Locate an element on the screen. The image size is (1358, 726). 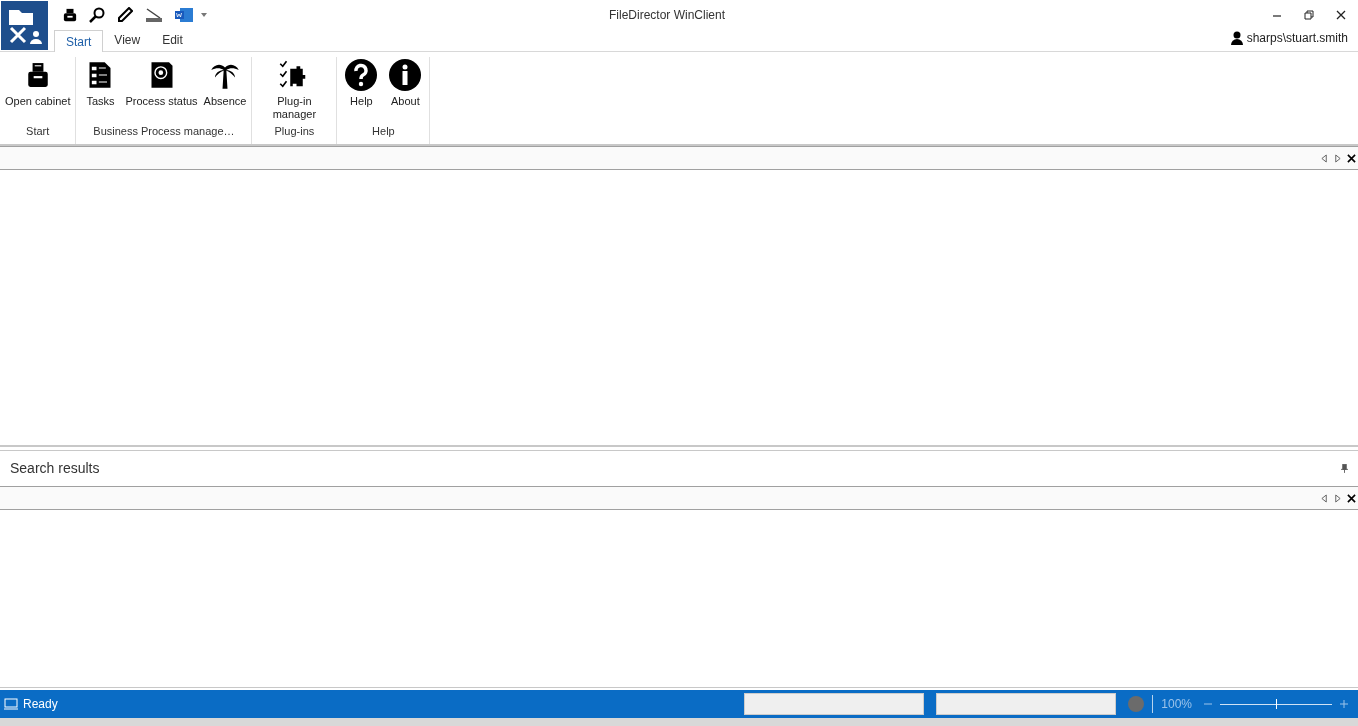
pencil-icon is located at coordinates (125, 14).